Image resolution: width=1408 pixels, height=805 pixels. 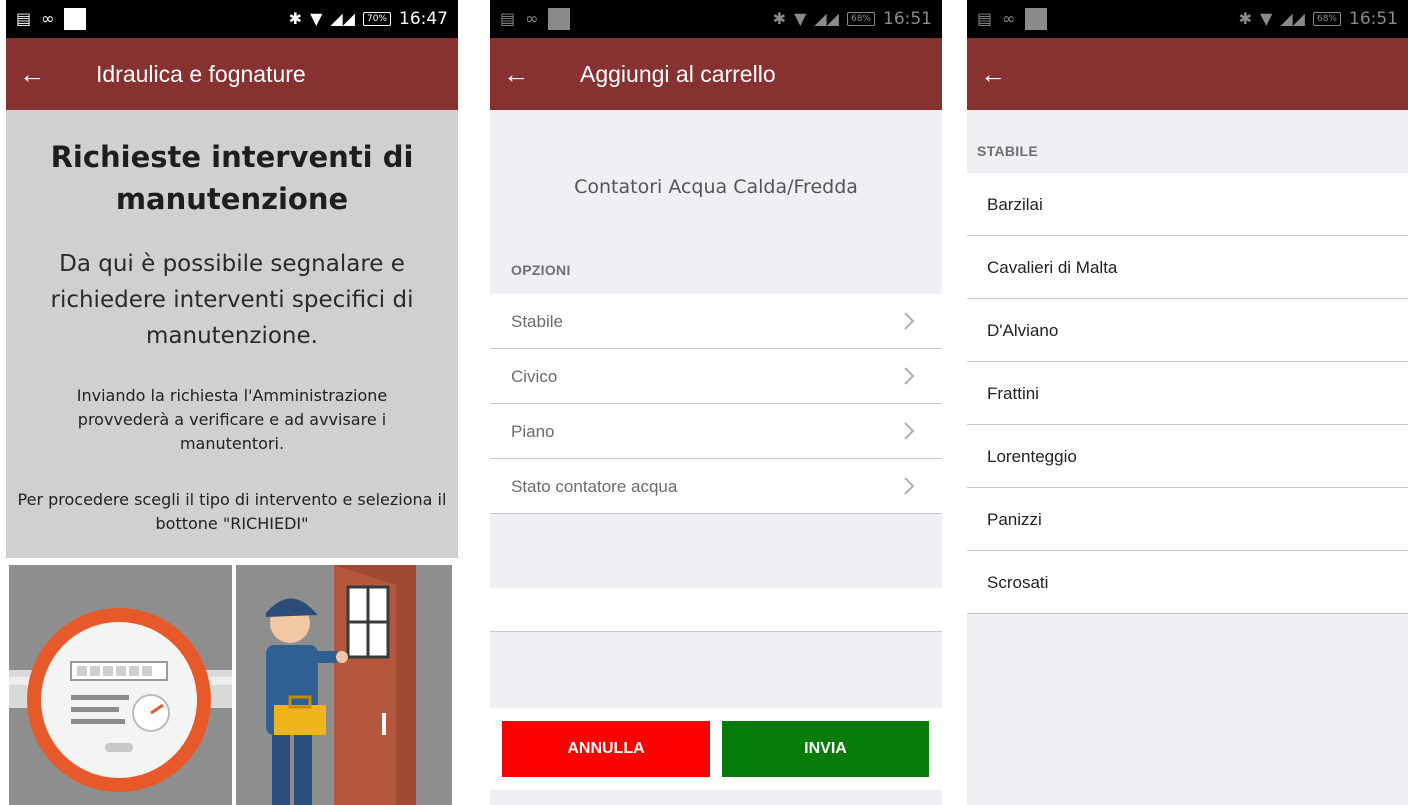 I want to click on app-bar: ←, so click(x=1187, y=74).